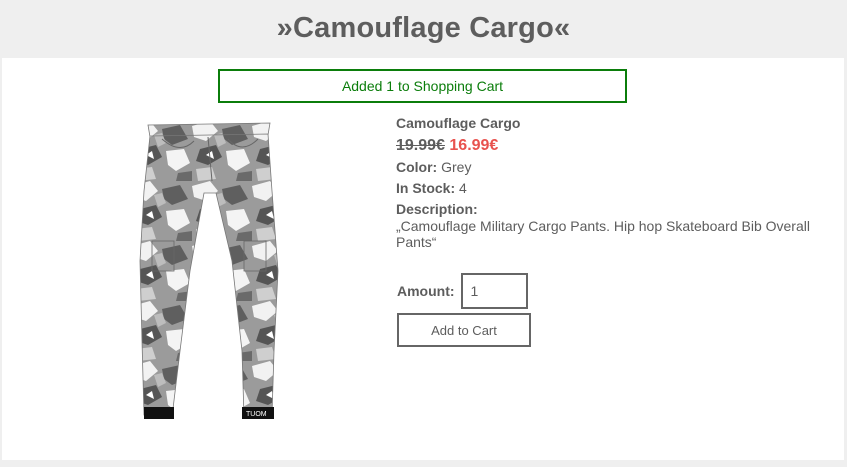 Image resolution: width=847 pixels, height=467 pixels. I want to click on add-to-cart-button: Add to Cart, so click(464, 330).